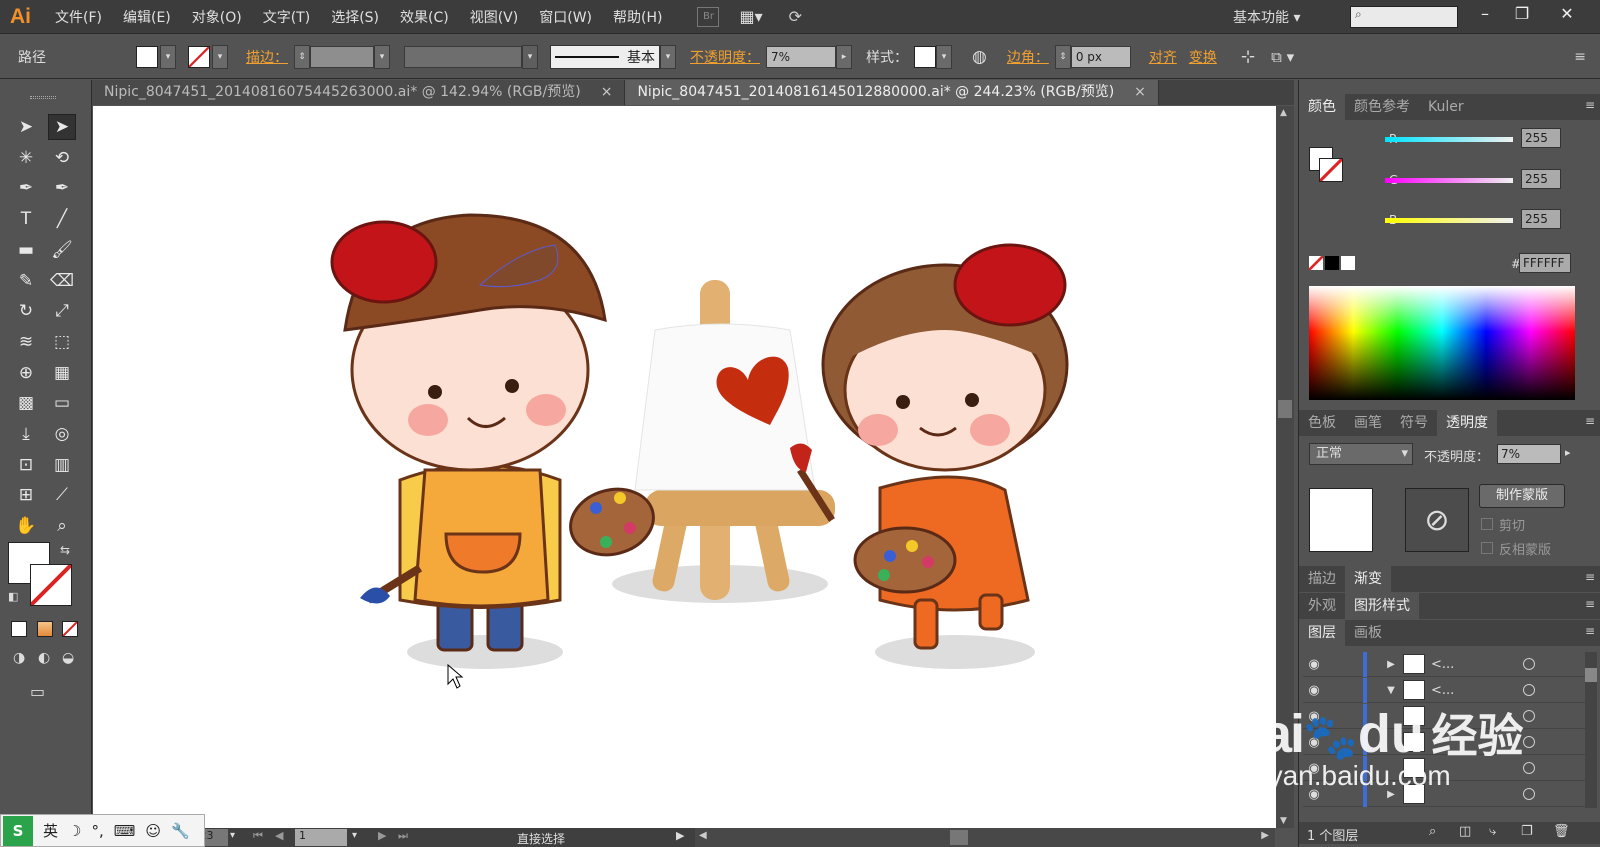  Describe the element at coordinates (62, 373) in the screenshot. I see `perspective-grid-tool: ▦` at that location.